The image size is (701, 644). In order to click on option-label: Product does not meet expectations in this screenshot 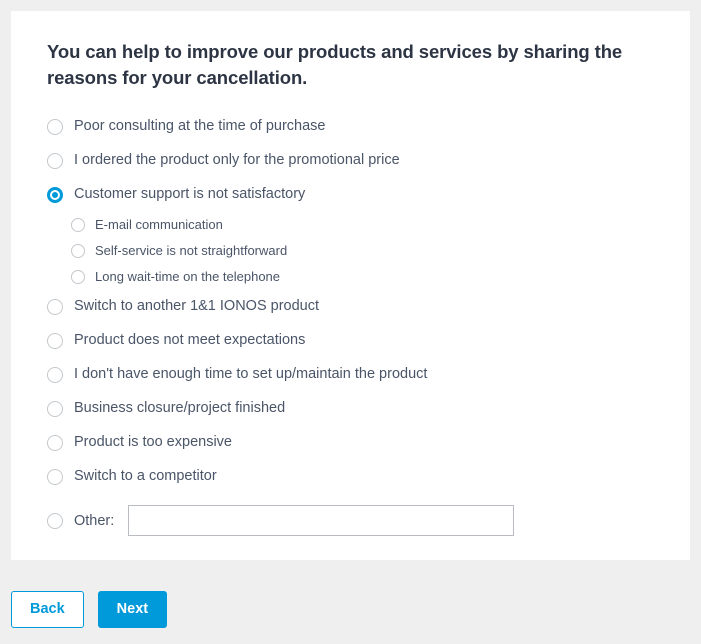, I will do `click(190, 339)`.